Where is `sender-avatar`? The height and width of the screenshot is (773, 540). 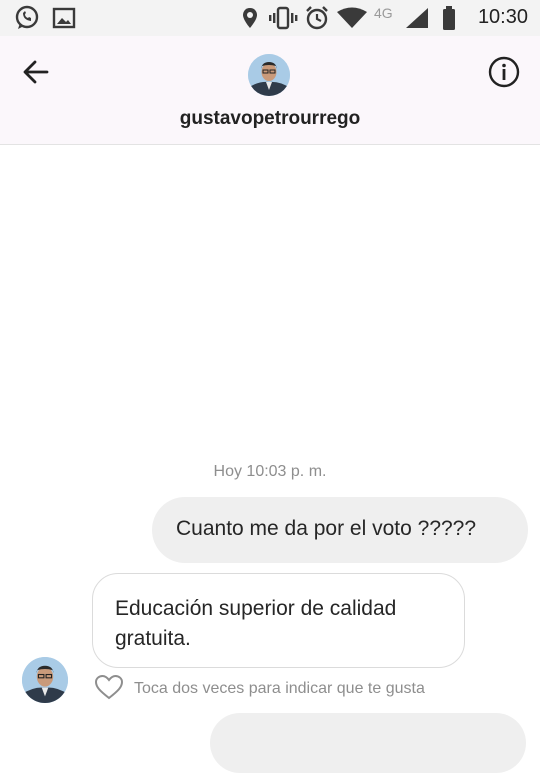 sender-avatar is located at coordinates (45, 680).